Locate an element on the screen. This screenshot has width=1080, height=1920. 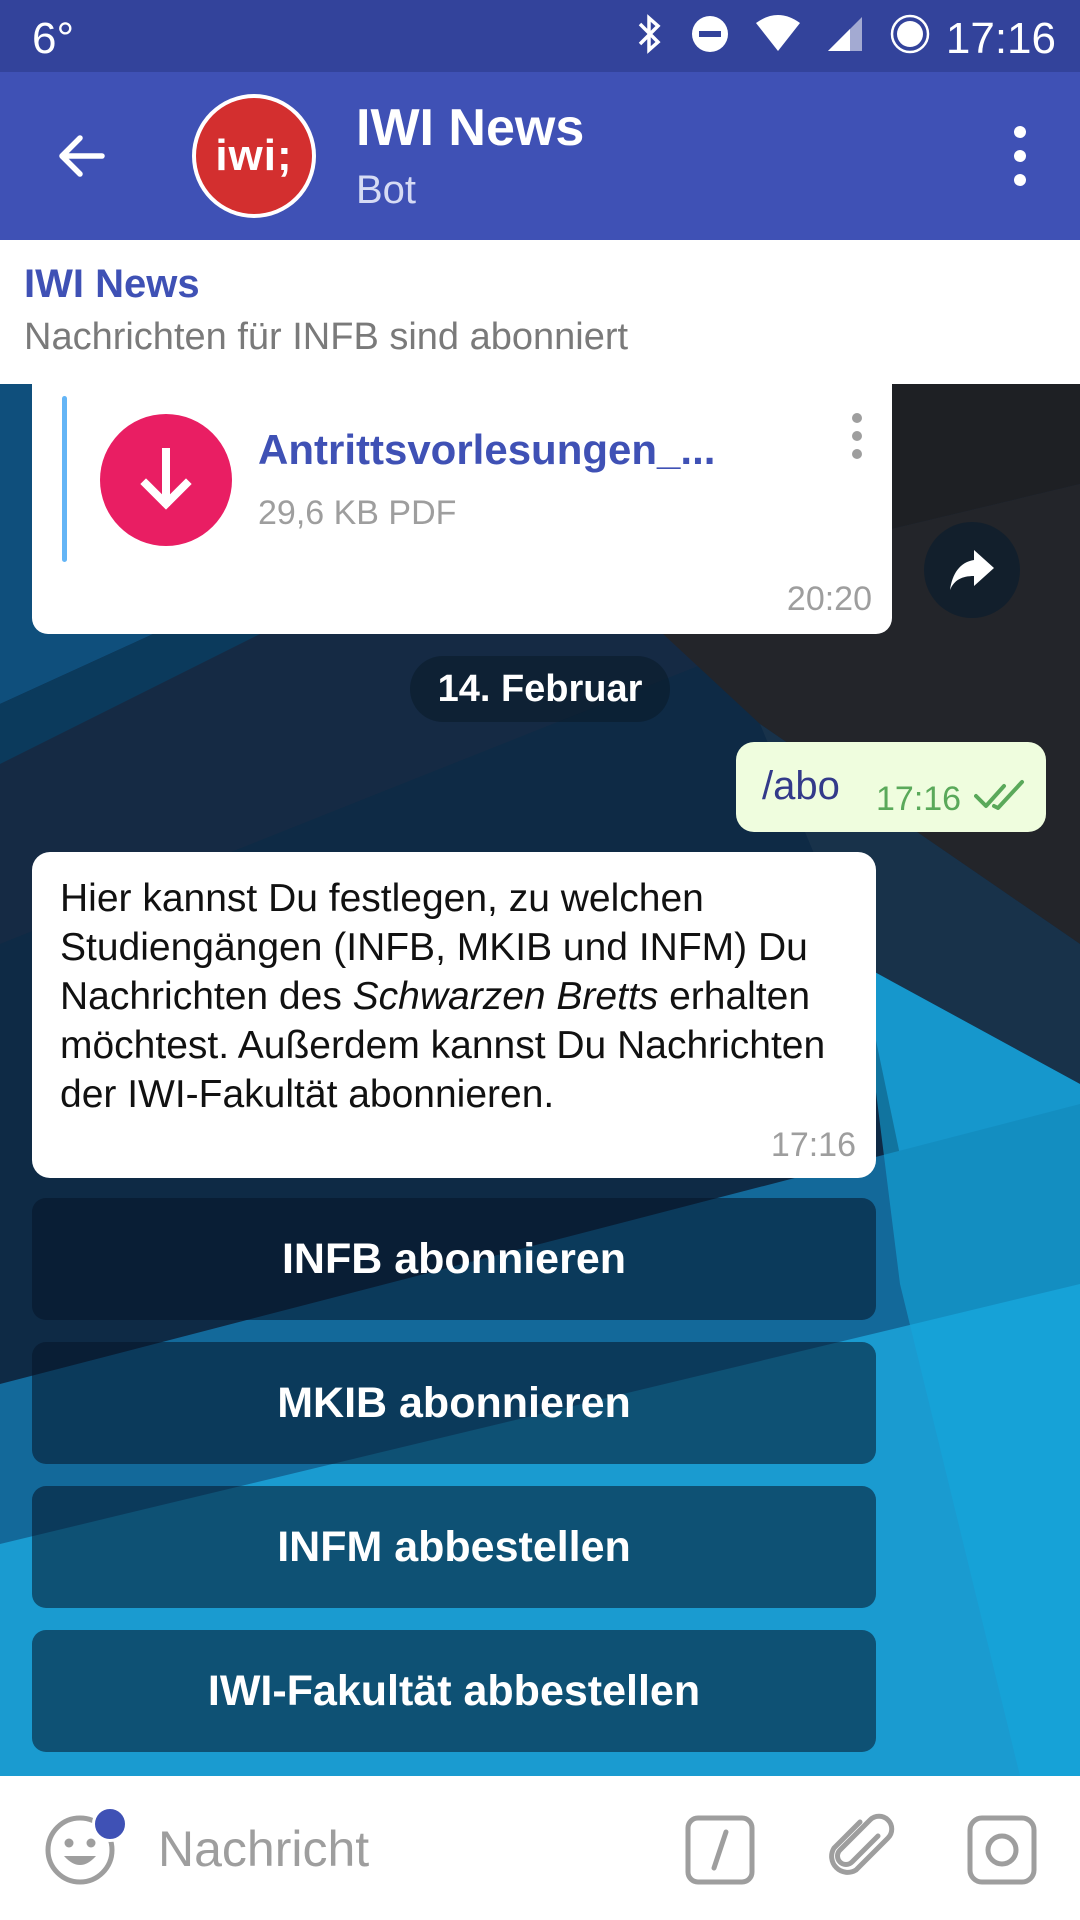
arrow-left-icon is located at coordinates (82, 156).